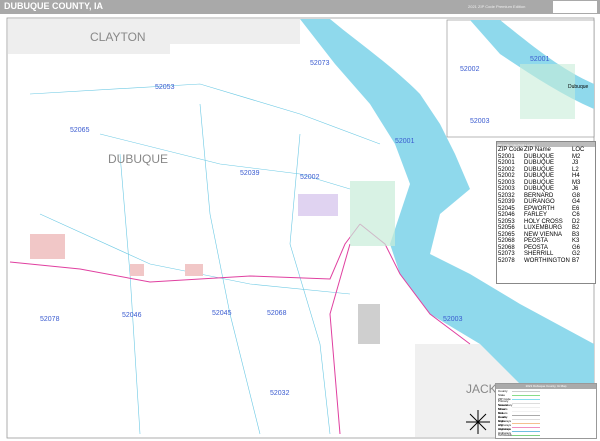 The image size is (600, 441). I want to click on airport-area, so click(369, 324).